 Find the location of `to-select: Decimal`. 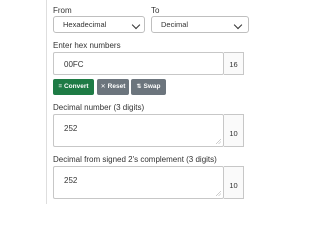

to-select: Decimal is located at coordinates (200, 24).